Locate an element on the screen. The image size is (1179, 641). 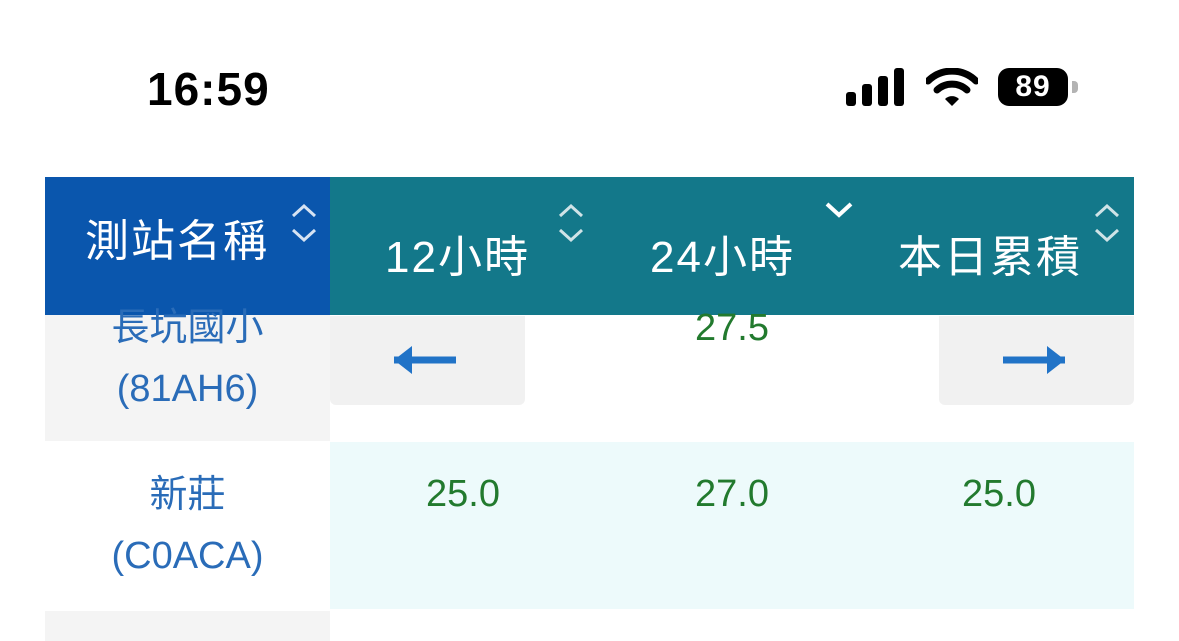
cellular-signal-icon is located at coordinates (876, 86).